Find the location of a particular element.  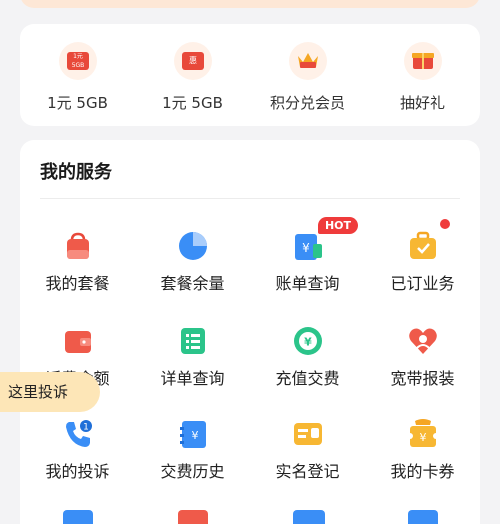

gift-special-icon is located at coordinates (423, 61).